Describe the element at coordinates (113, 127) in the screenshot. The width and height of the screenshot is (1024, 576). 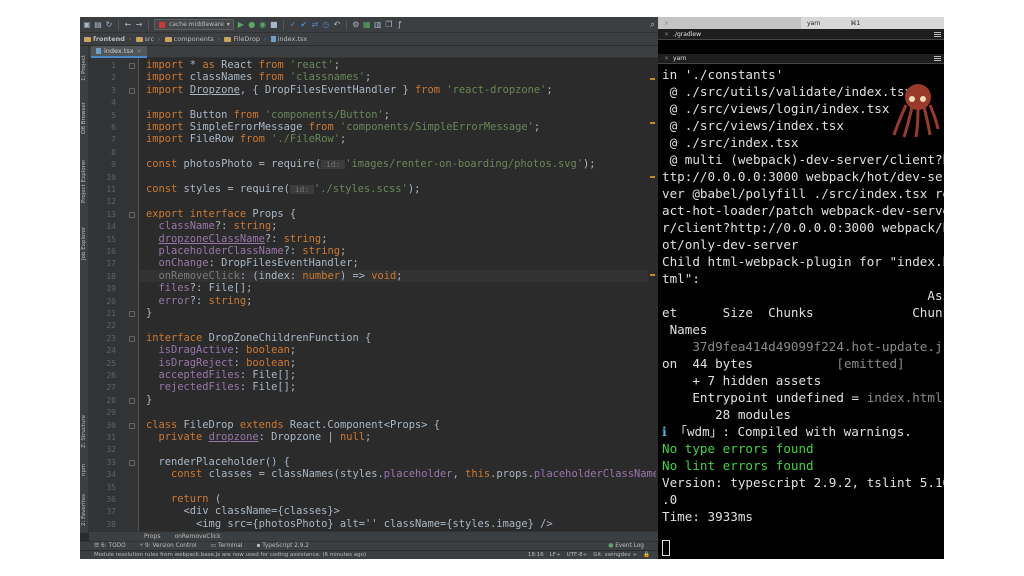
I see `line-number: 6` at that location.